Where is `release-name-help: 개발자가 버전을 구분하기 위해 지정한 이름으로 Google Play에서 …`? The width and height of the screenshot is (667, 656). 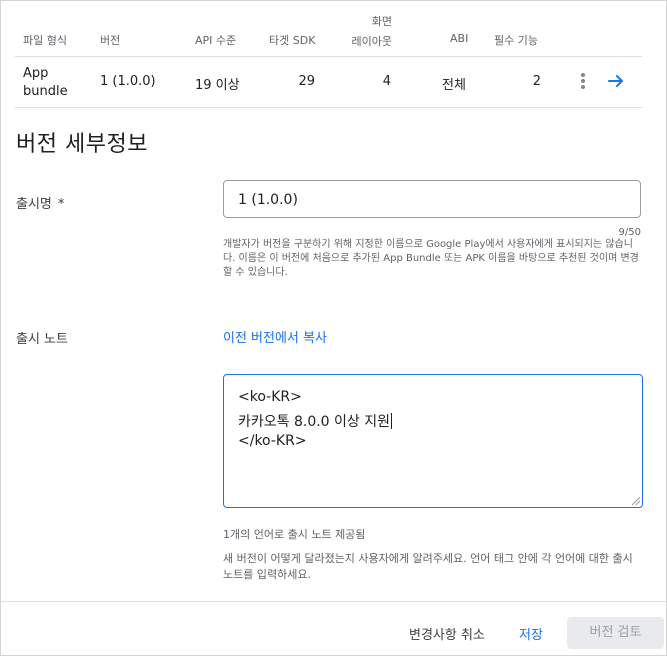 release-name-help: 개발자가 버전을 구분하기 위해 지정한 이름으로 Google Play에서 … is located at coordinates (431, 258).